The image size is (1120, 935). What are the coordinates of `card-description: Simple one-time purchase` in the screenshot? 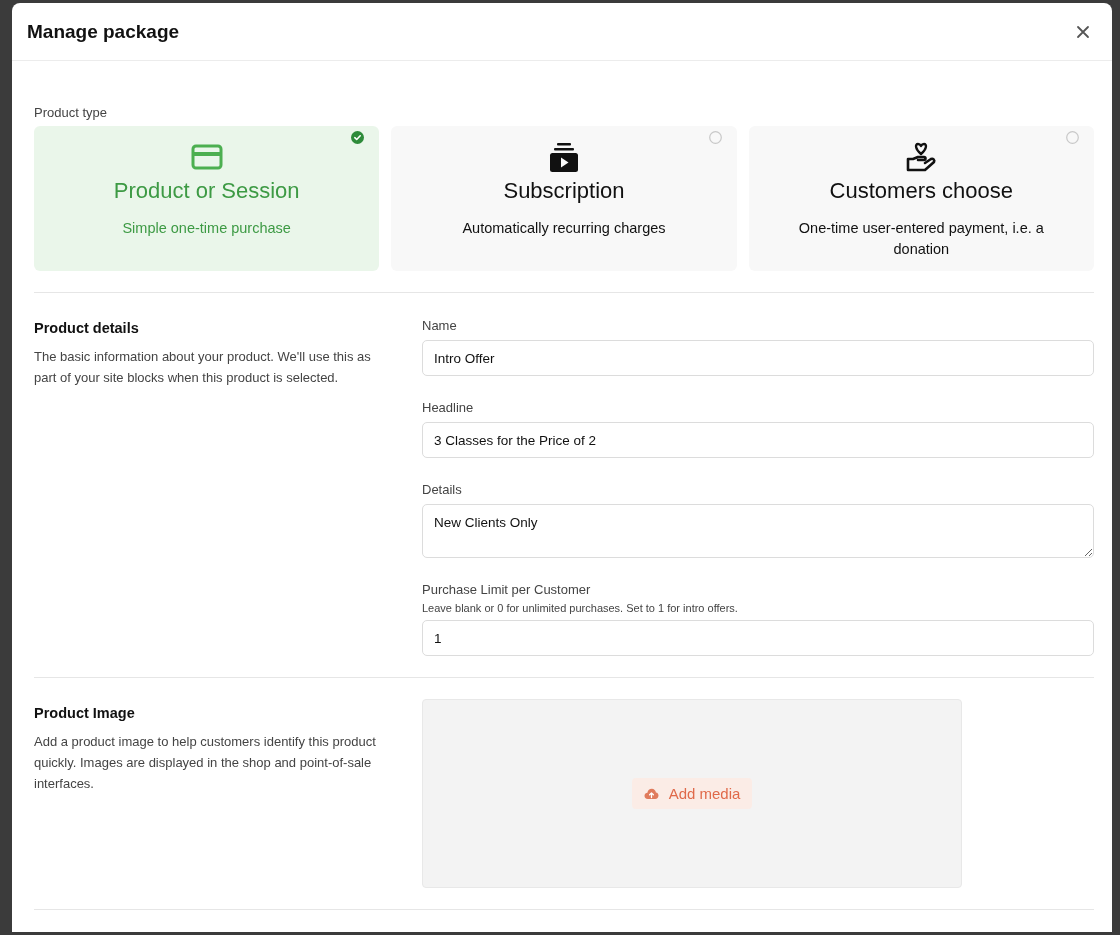 It's located at (206, 228).